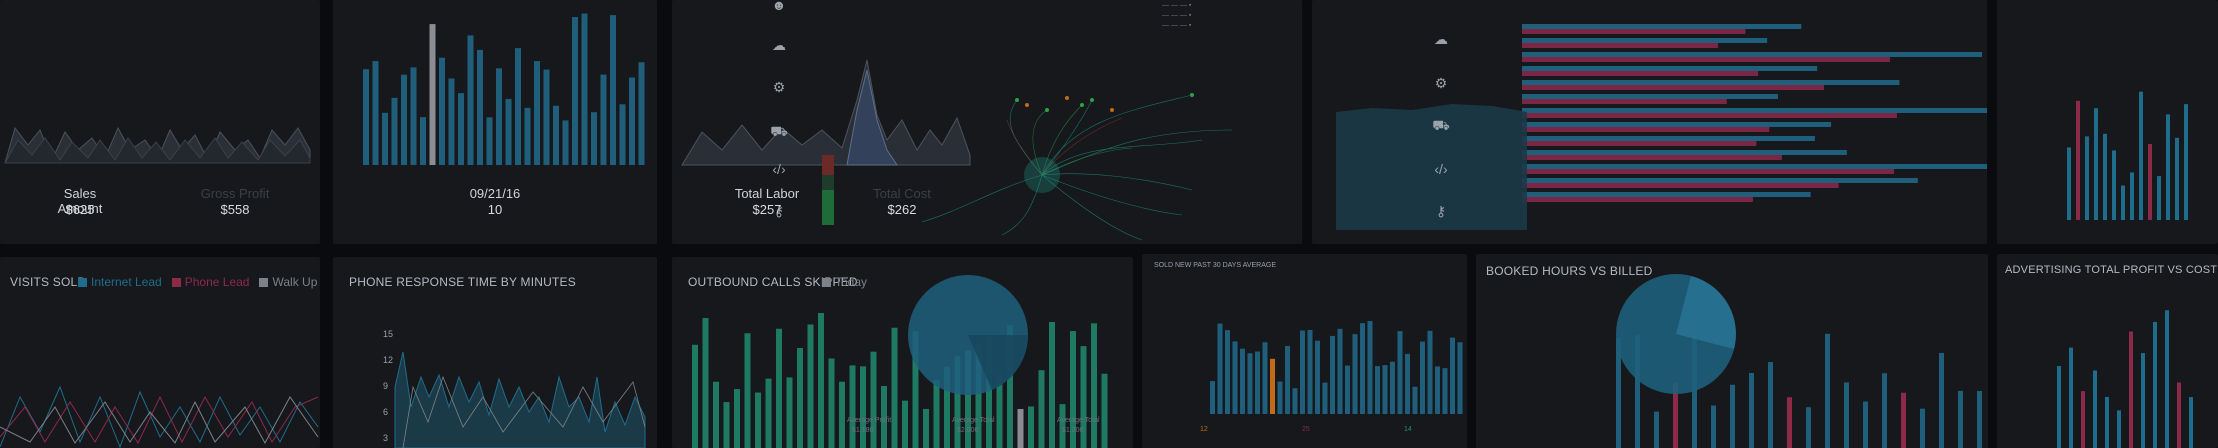  I want to click on billed-panel: BOOKED HOURS VS BILLED, so click(1732, 351).